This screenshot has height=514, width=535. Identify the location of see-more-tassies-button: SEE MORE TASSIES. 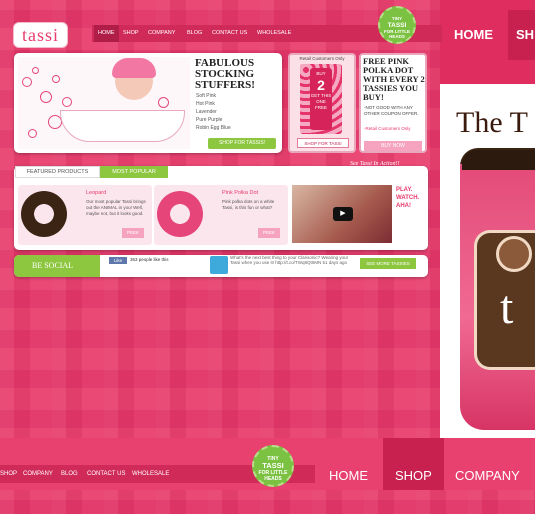
(388, 263).